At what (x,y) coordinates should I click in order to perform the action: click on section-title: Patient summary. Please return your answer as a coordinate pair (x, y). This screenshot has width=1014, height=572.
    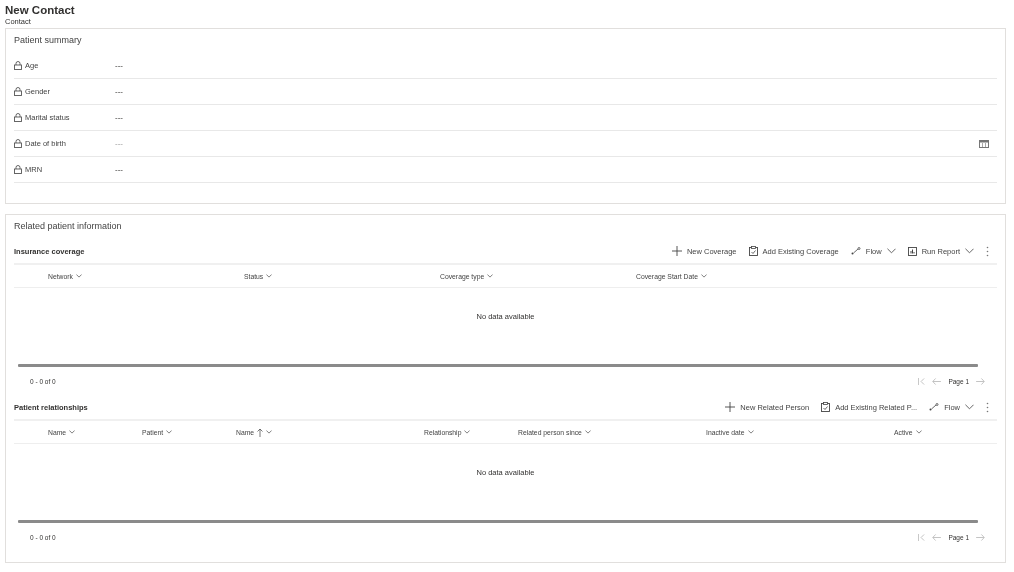
    Looking at the image, I should click on (48, 40).